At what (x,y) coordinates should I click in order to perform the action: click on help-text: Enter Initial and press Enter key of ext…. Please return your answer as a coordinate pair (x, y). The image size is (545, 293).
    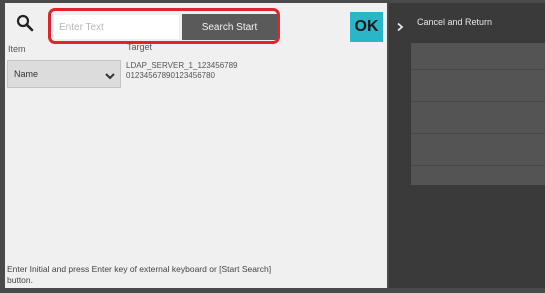
    Looking at the image, I should click on (139, 274).